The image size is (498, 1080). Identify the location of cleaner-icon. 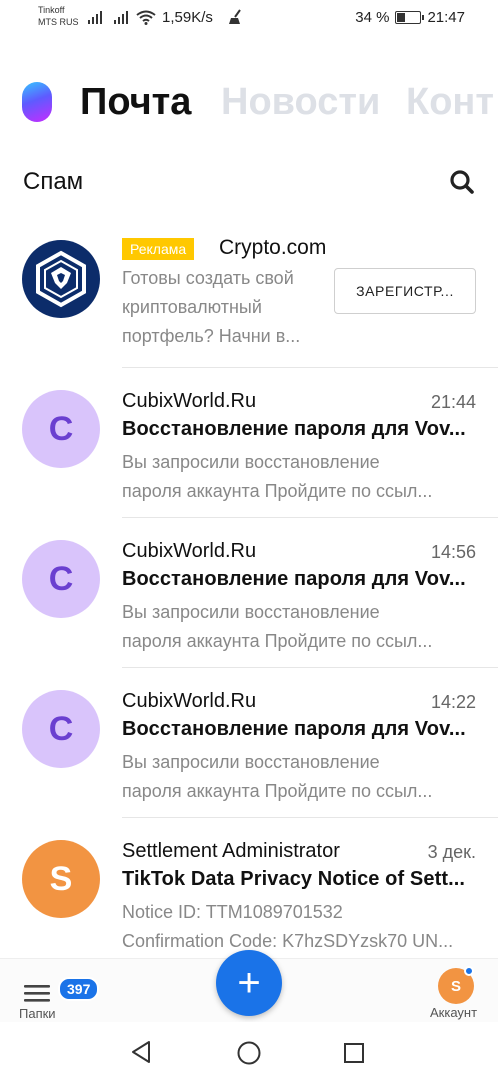
(235, 16).